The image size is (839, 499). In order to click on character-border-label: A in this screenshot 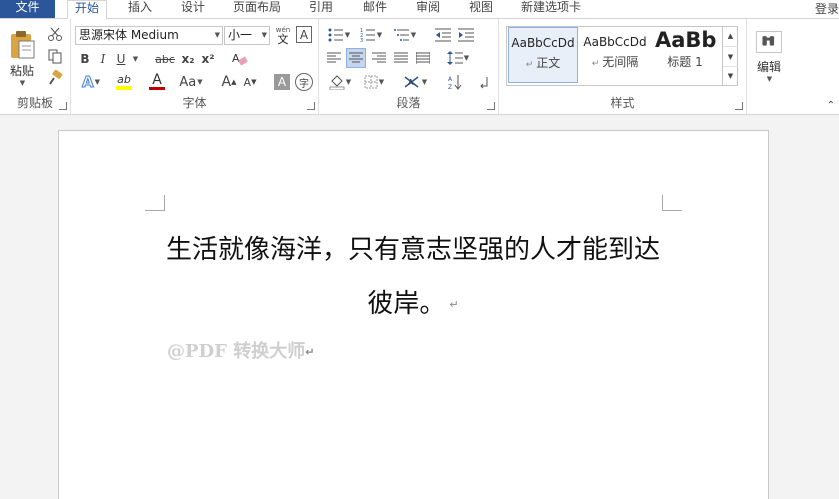, I will do `click(304, 34)`.